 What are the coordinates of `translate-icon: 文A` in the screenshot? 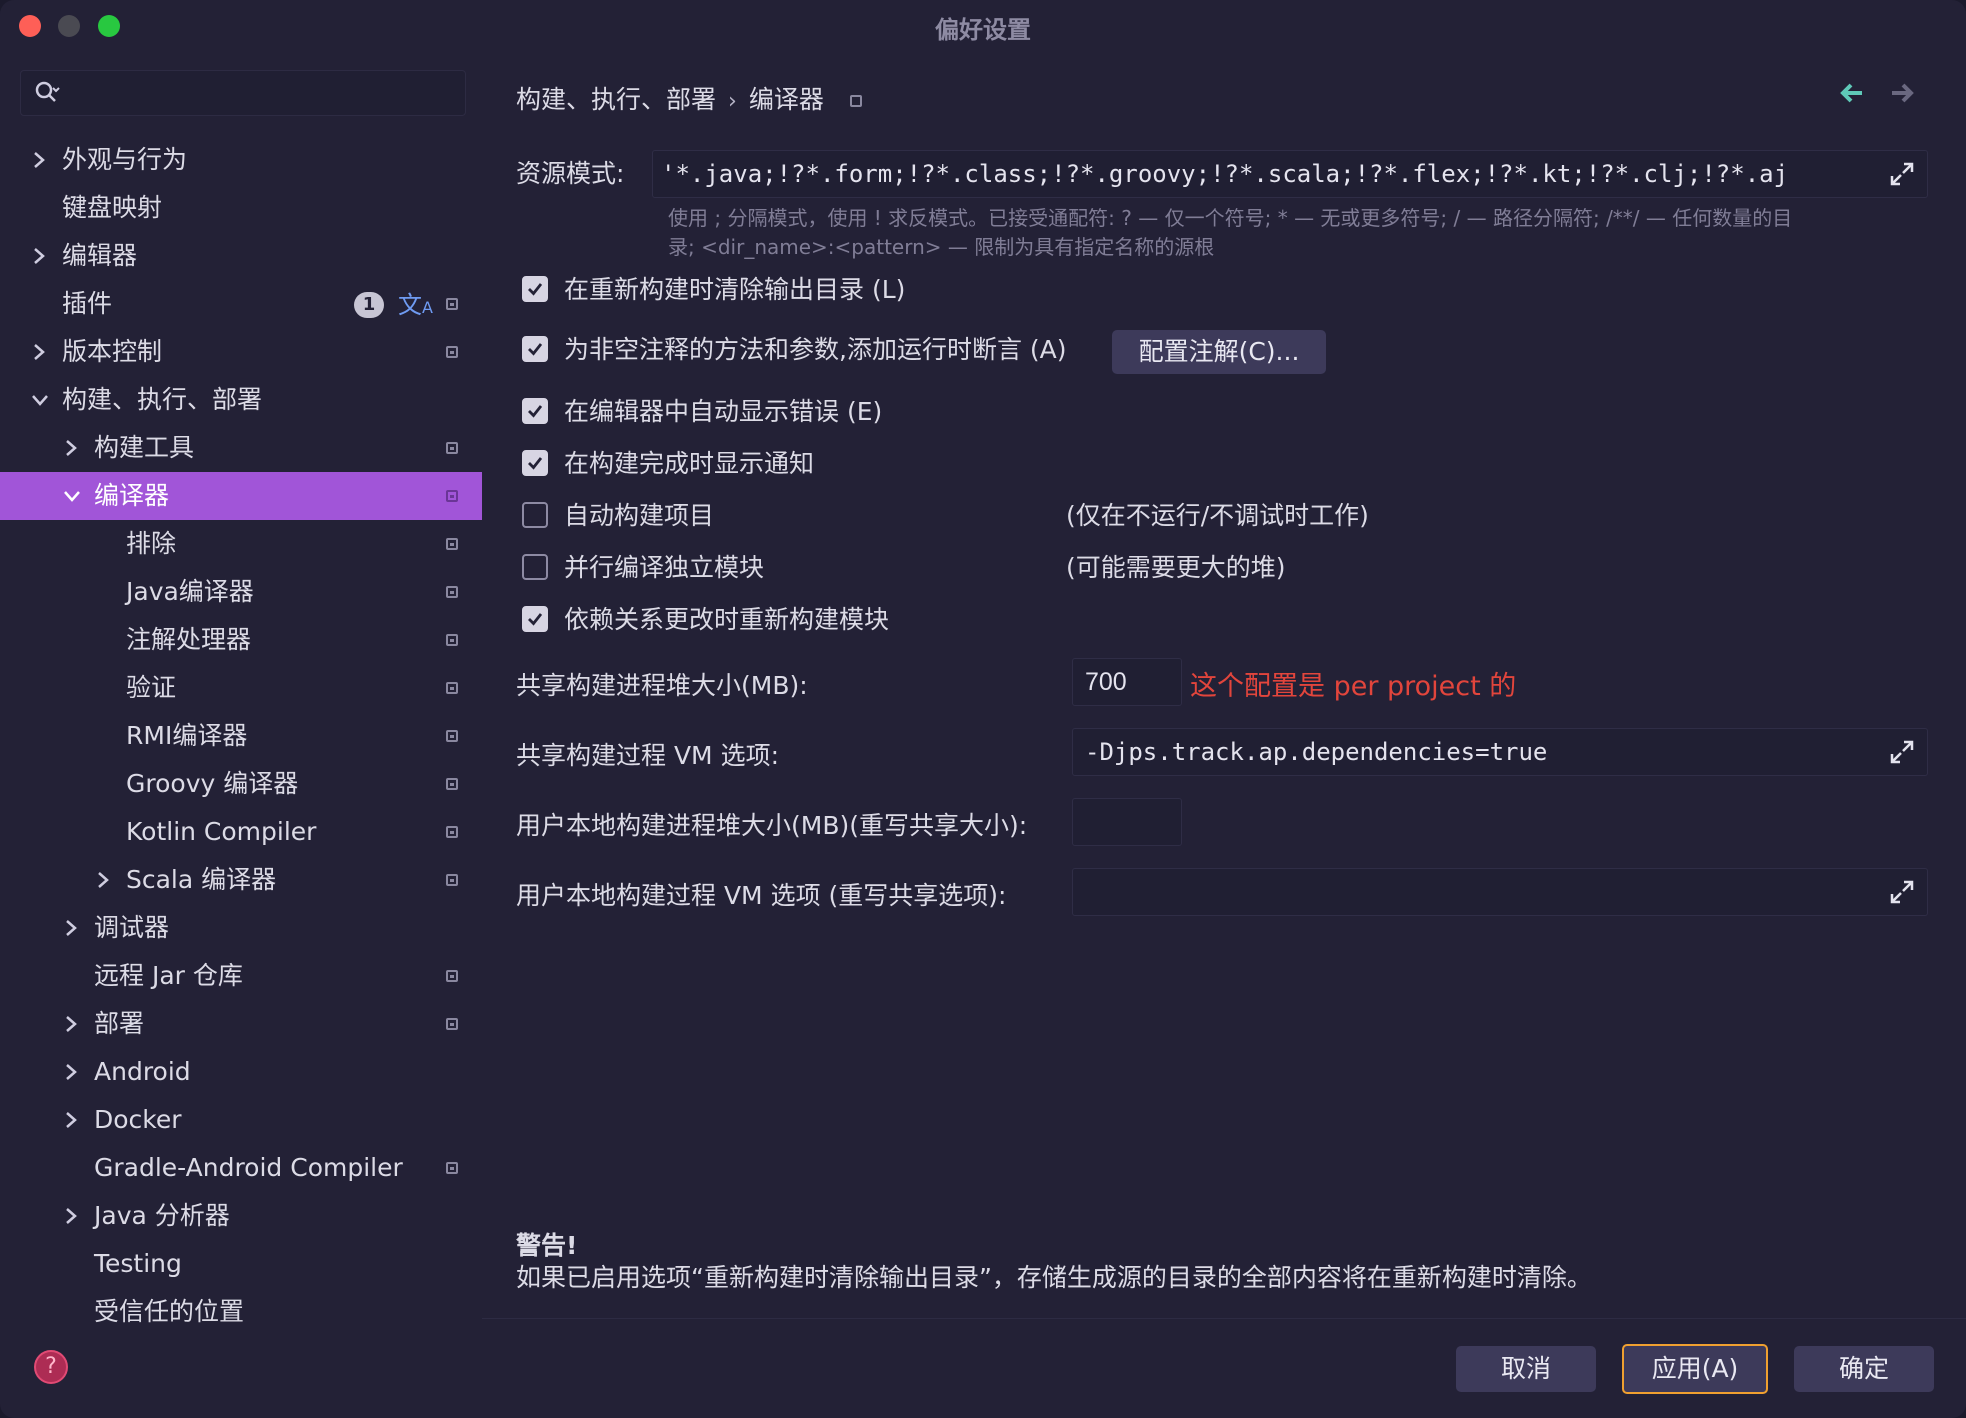 It's located at (415, 305).